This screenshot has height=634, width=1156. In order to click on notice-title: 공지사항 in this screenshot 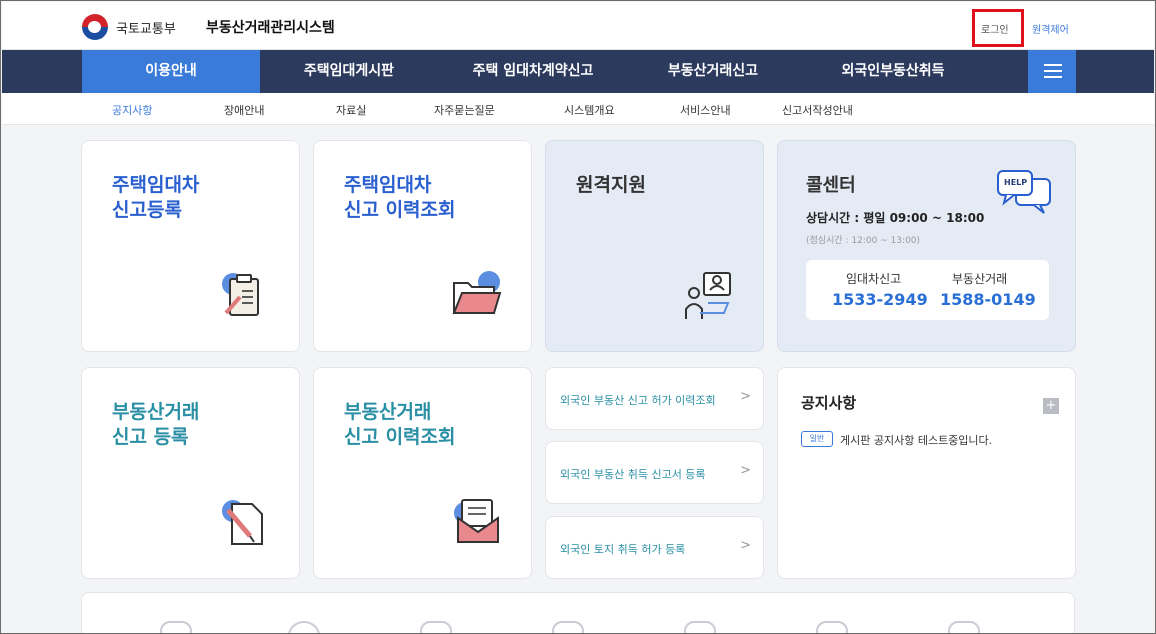, I will do `click(829, 403)`.